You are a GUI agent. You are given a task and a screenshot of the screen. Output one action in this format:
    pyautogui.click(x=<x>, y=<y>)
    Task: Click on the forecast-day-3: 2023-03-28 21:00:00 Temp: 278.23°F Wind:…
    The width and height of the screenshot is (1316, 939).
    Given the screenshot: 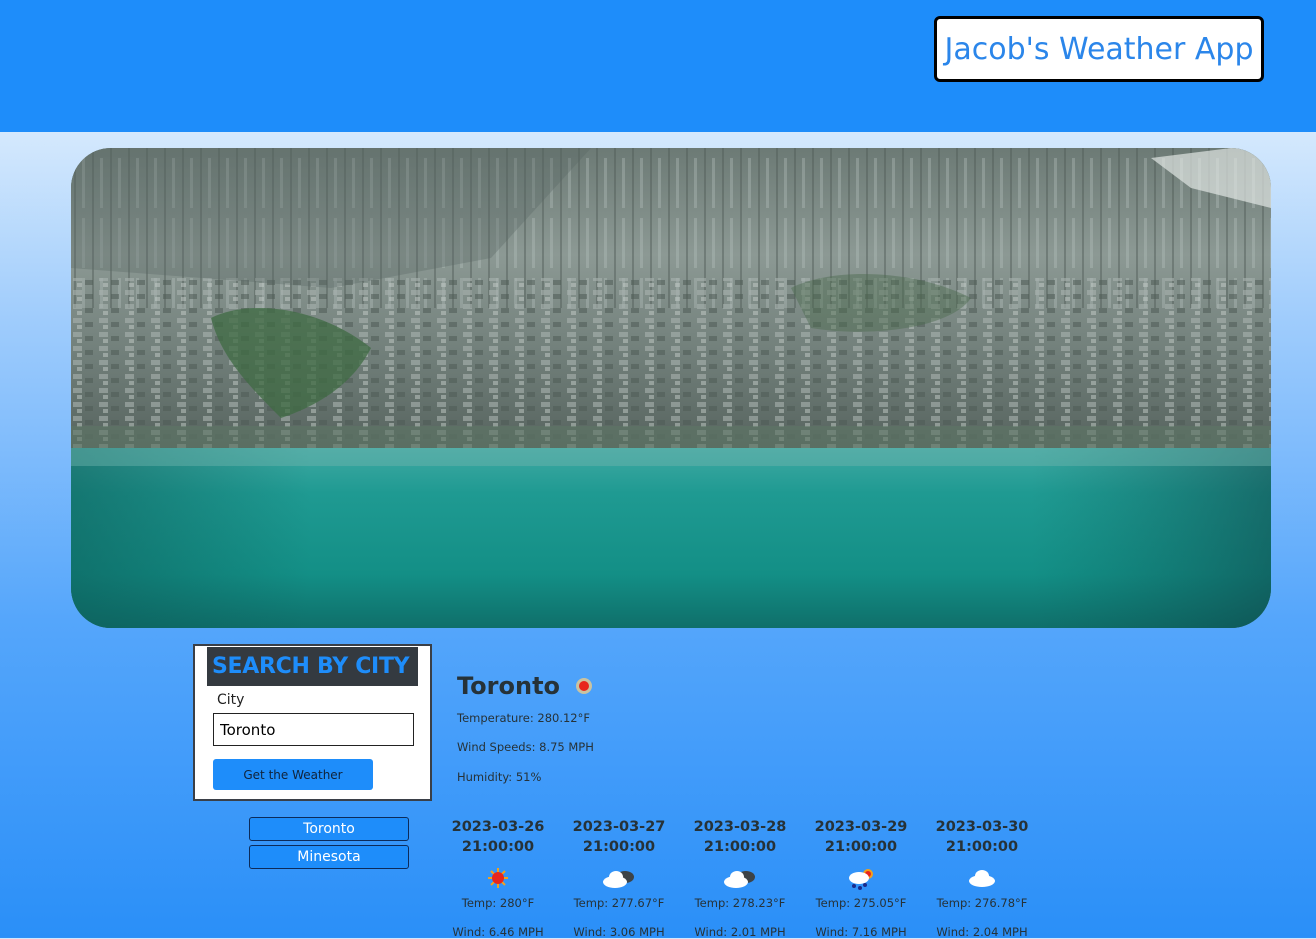 What is the action you would take?
    pyautogui.click(x=740, y=878)
    